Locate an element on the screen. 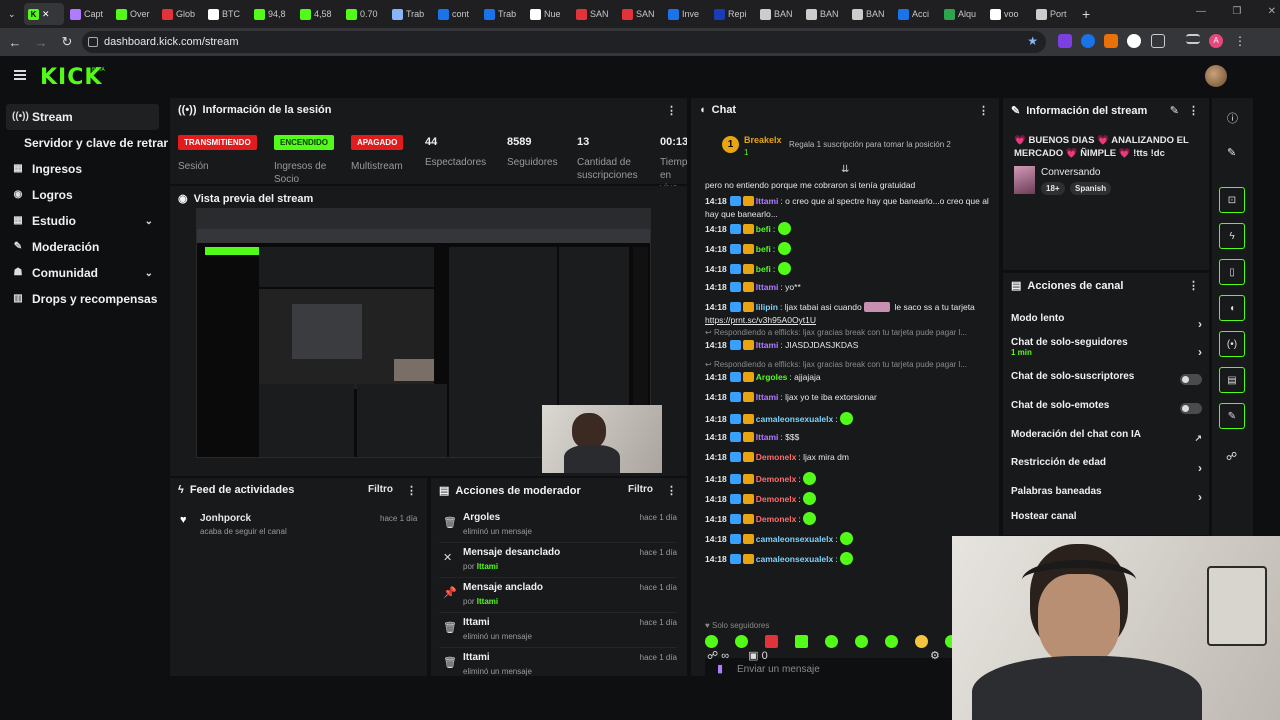  minimize-icon: — is located at coordinates (1201, 11).